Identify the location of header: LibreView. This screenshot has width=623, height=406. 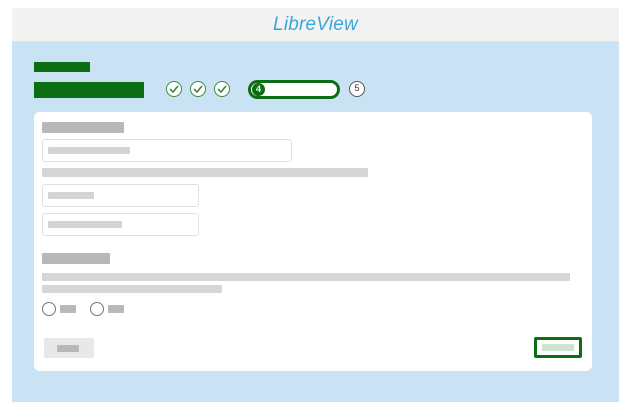
(315, 25).